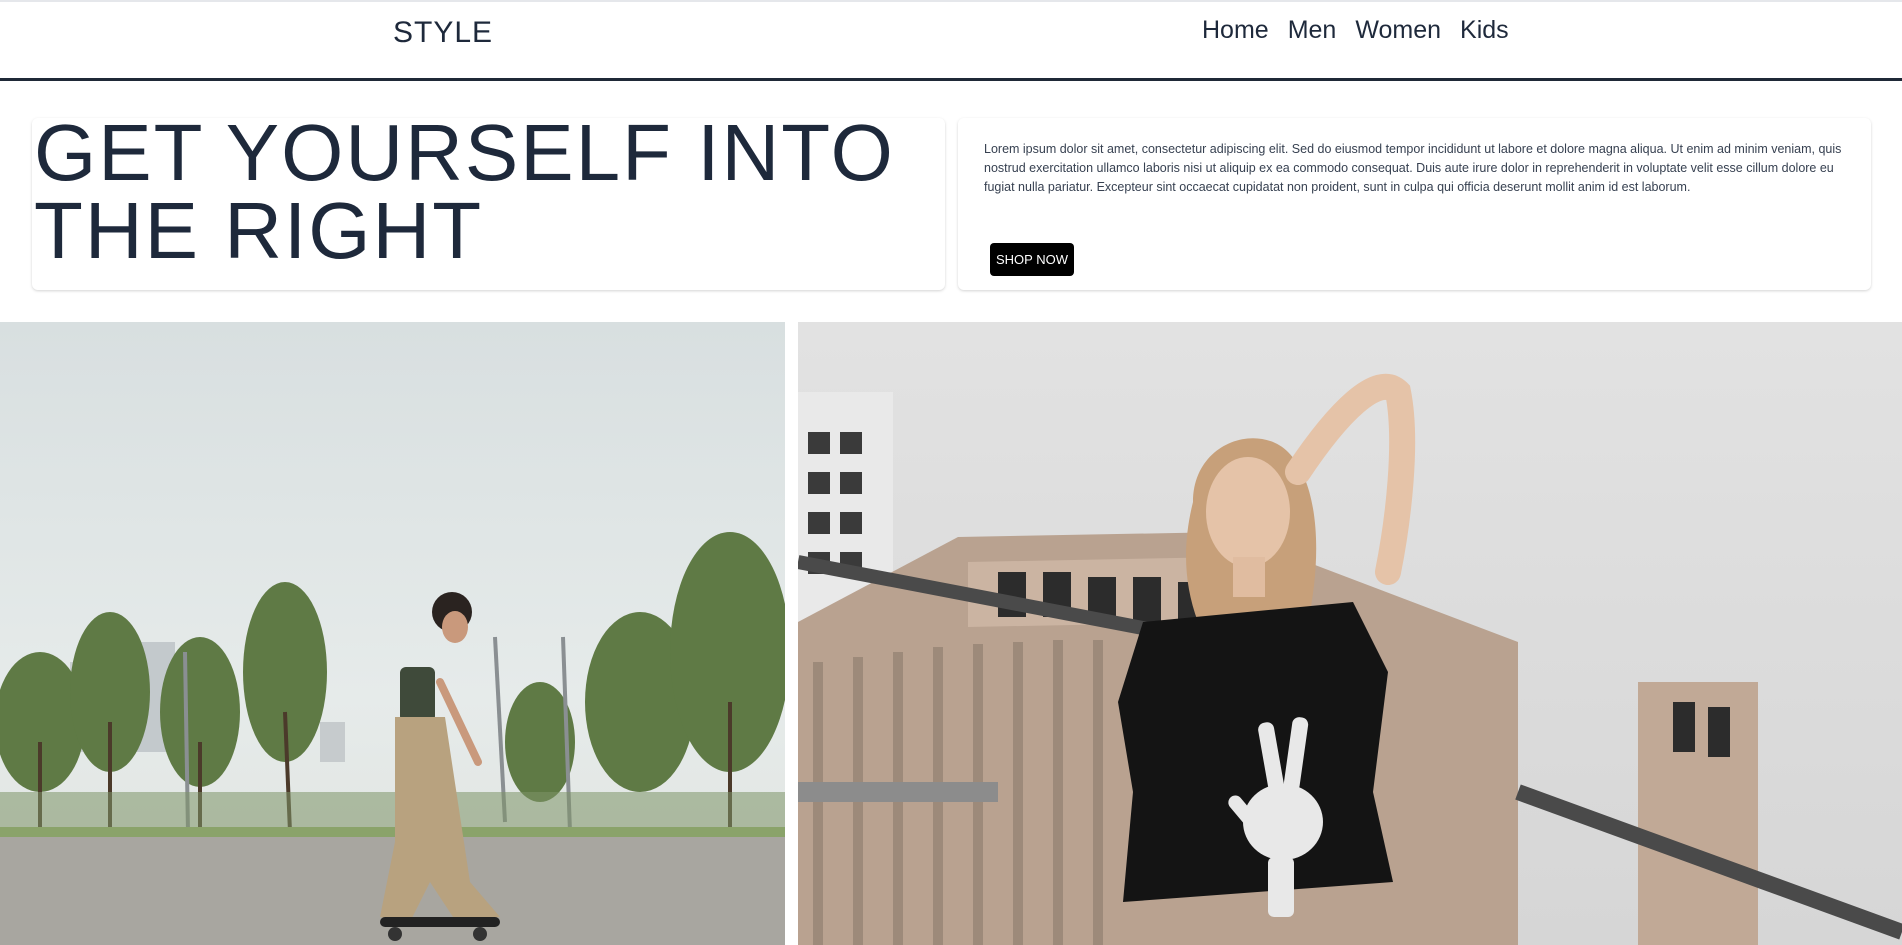 This screenshot has width=1902, height=945. Describe the element at coordinates (1235, 30) in the screenshot. I see `nav-link-home: Home` at that location.